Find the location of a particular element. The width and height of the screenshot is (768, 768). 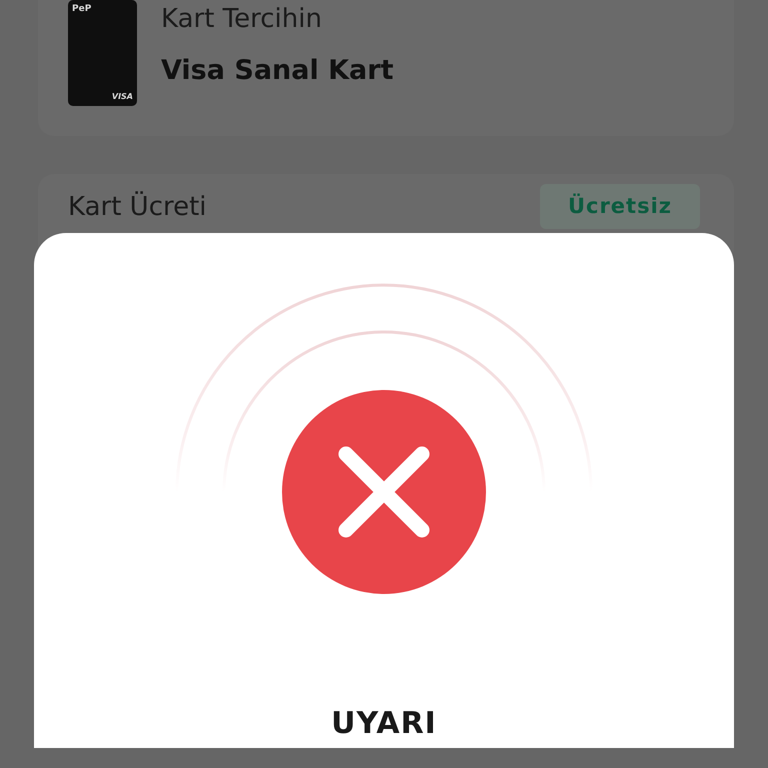

card-preference-value: Visa Sanal Kart is located at coordinates (277, 71).